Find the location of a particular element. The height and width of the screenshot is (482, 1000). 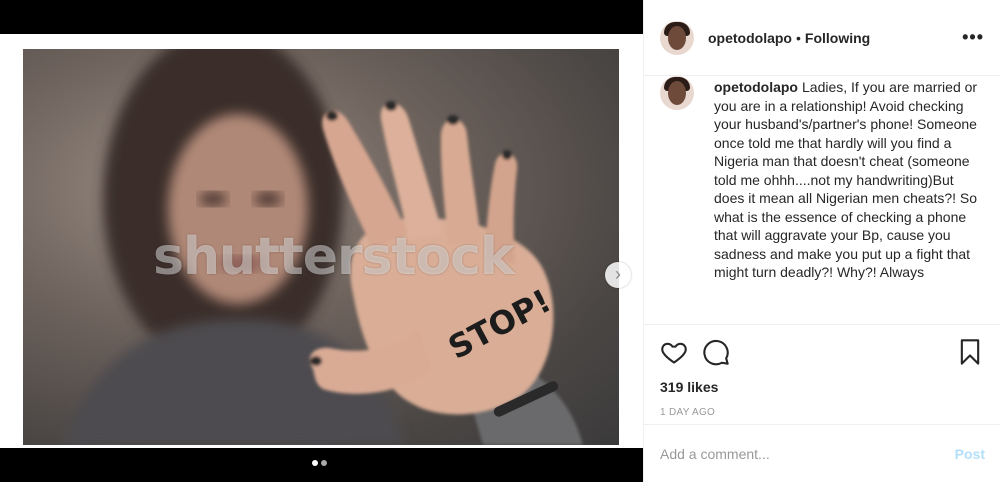

following-button: Following is located at coordinates (837, 38).